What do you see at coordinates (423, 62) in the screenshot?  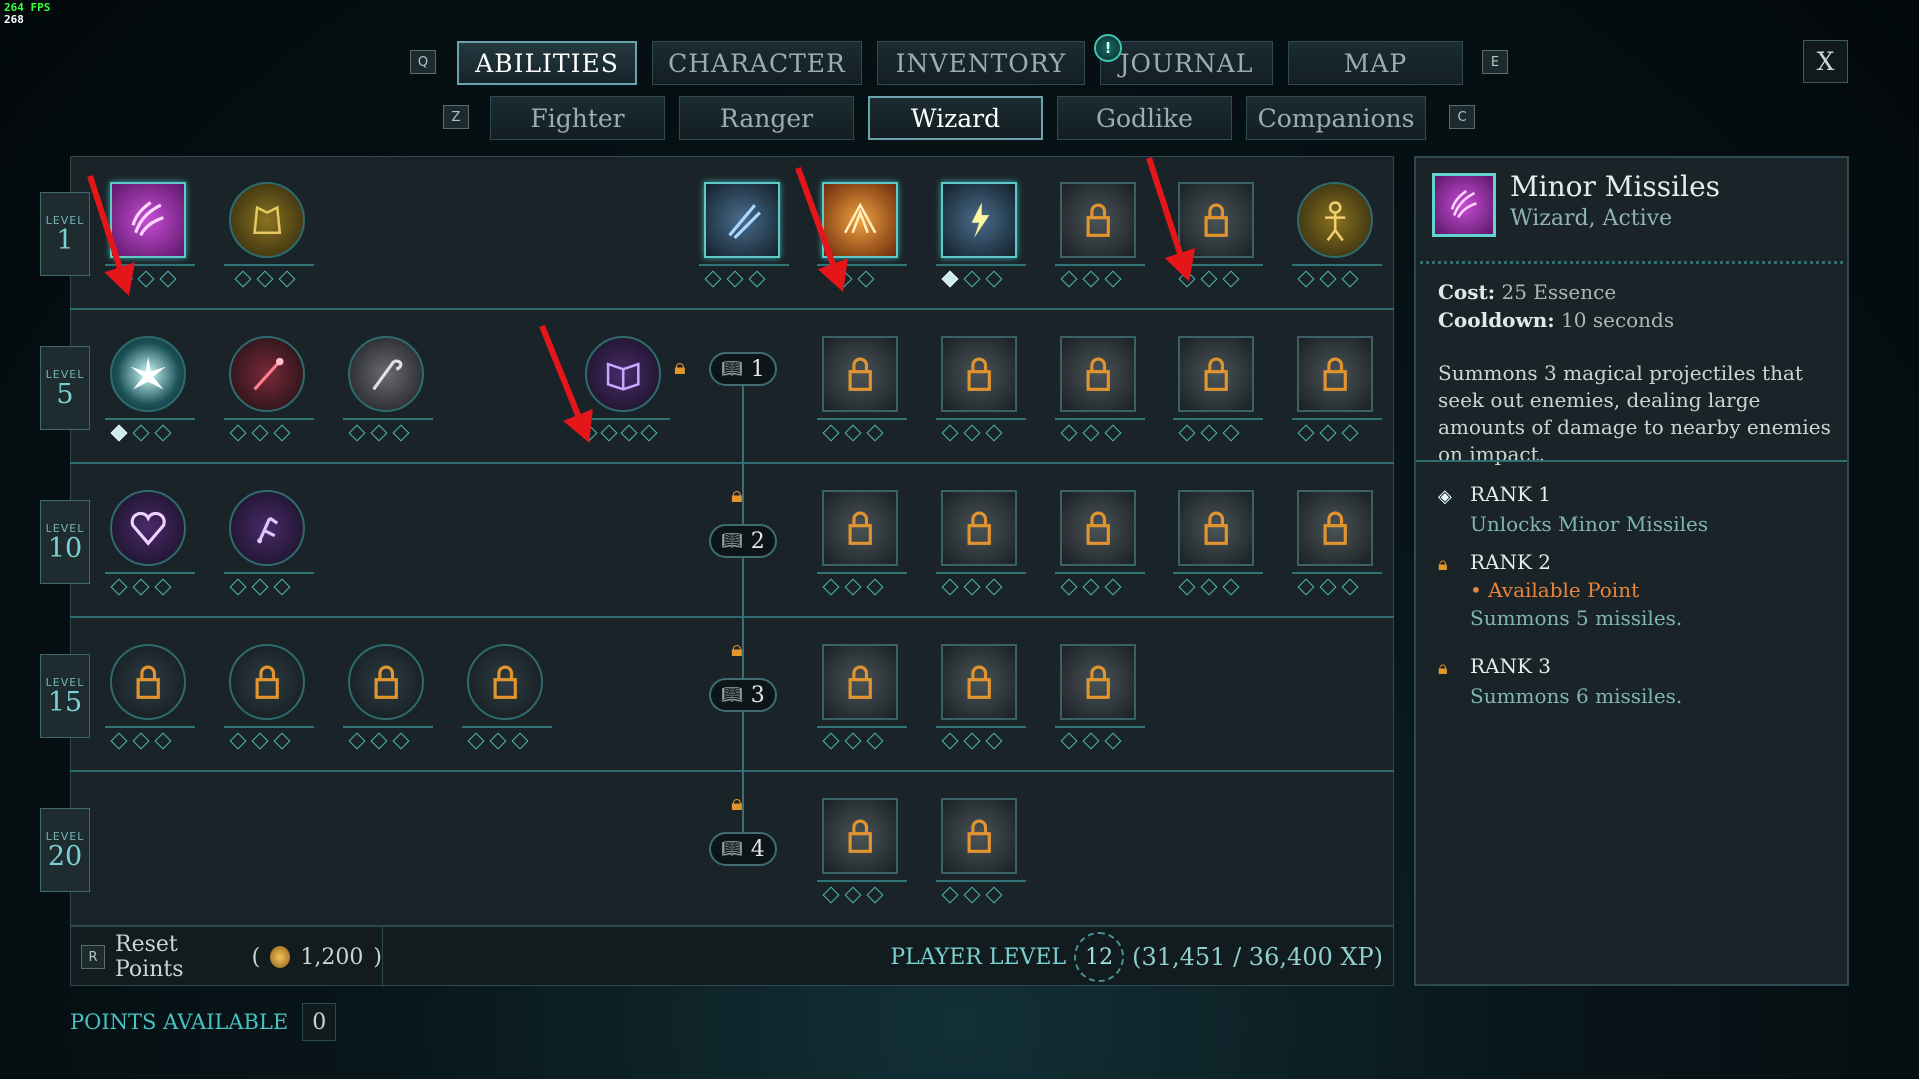 I see `prev-tab-key: Q` at bounding box center [423, 62].